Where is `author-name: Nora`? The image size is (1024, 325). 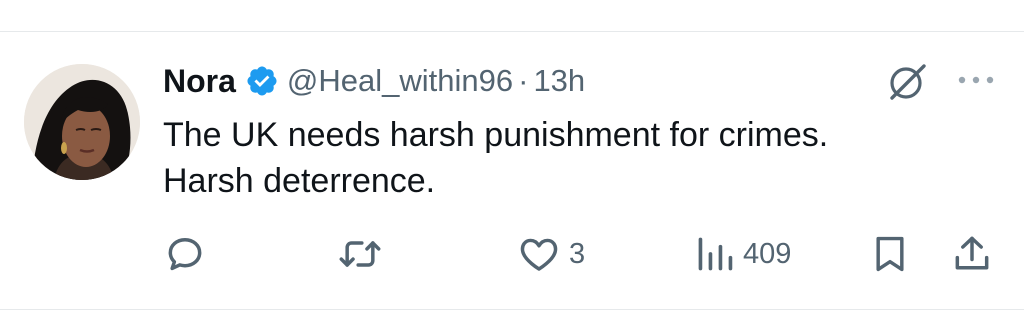 author-name: Nora is located at coordinates (199, 81).